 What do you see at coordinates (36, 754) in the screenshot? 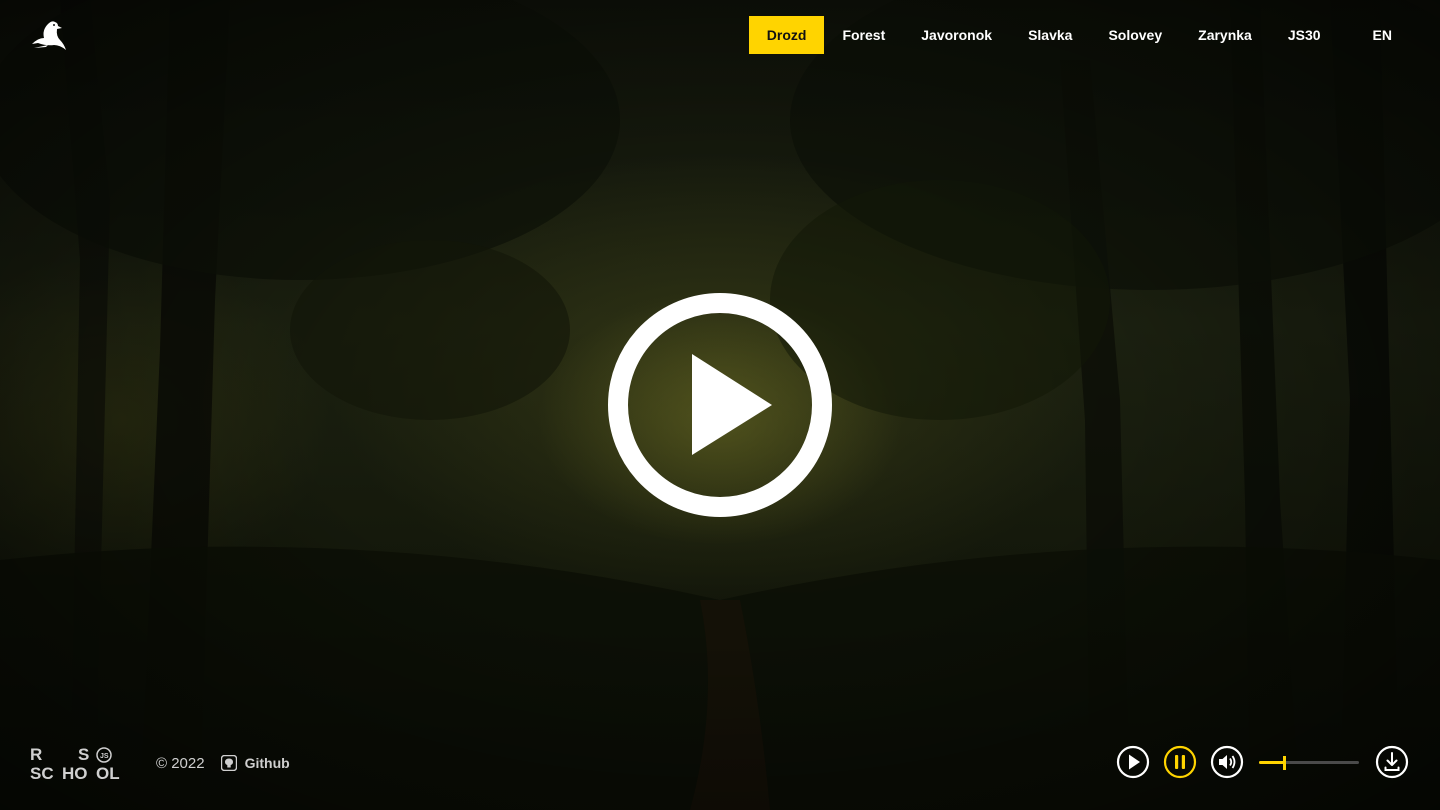
I see `svg-text: R` at bounding box center [36, 754].